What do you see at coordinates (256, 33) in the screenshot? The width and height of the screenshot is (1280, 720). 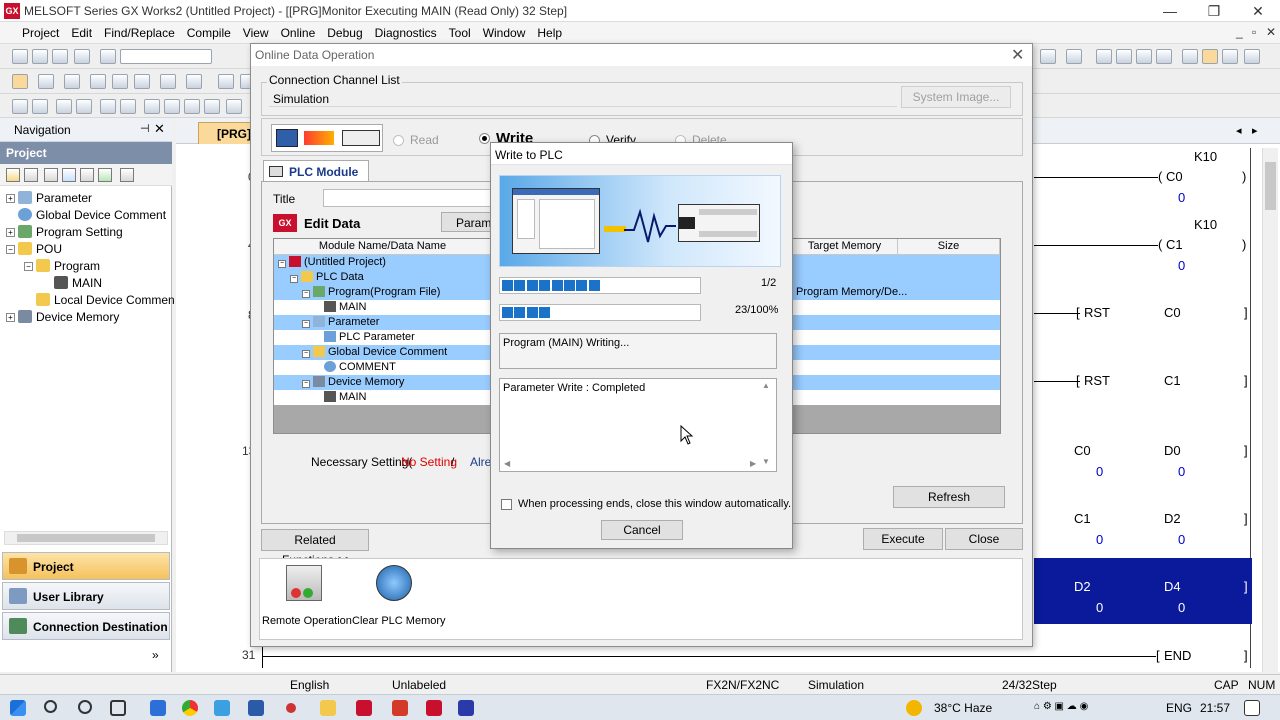 I see `menu-view: View` at bounding box center [256, 33].